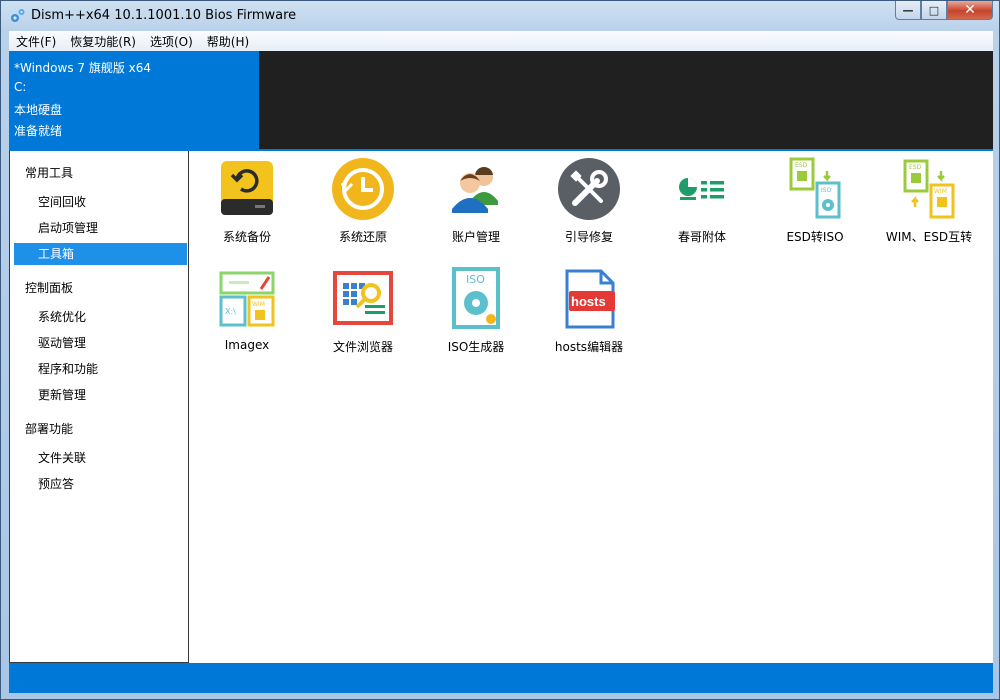 This screenshot has height=700, width=1000. I want to click on sidebar-item-space-cleanup: 空间回收, so click(100, 202).